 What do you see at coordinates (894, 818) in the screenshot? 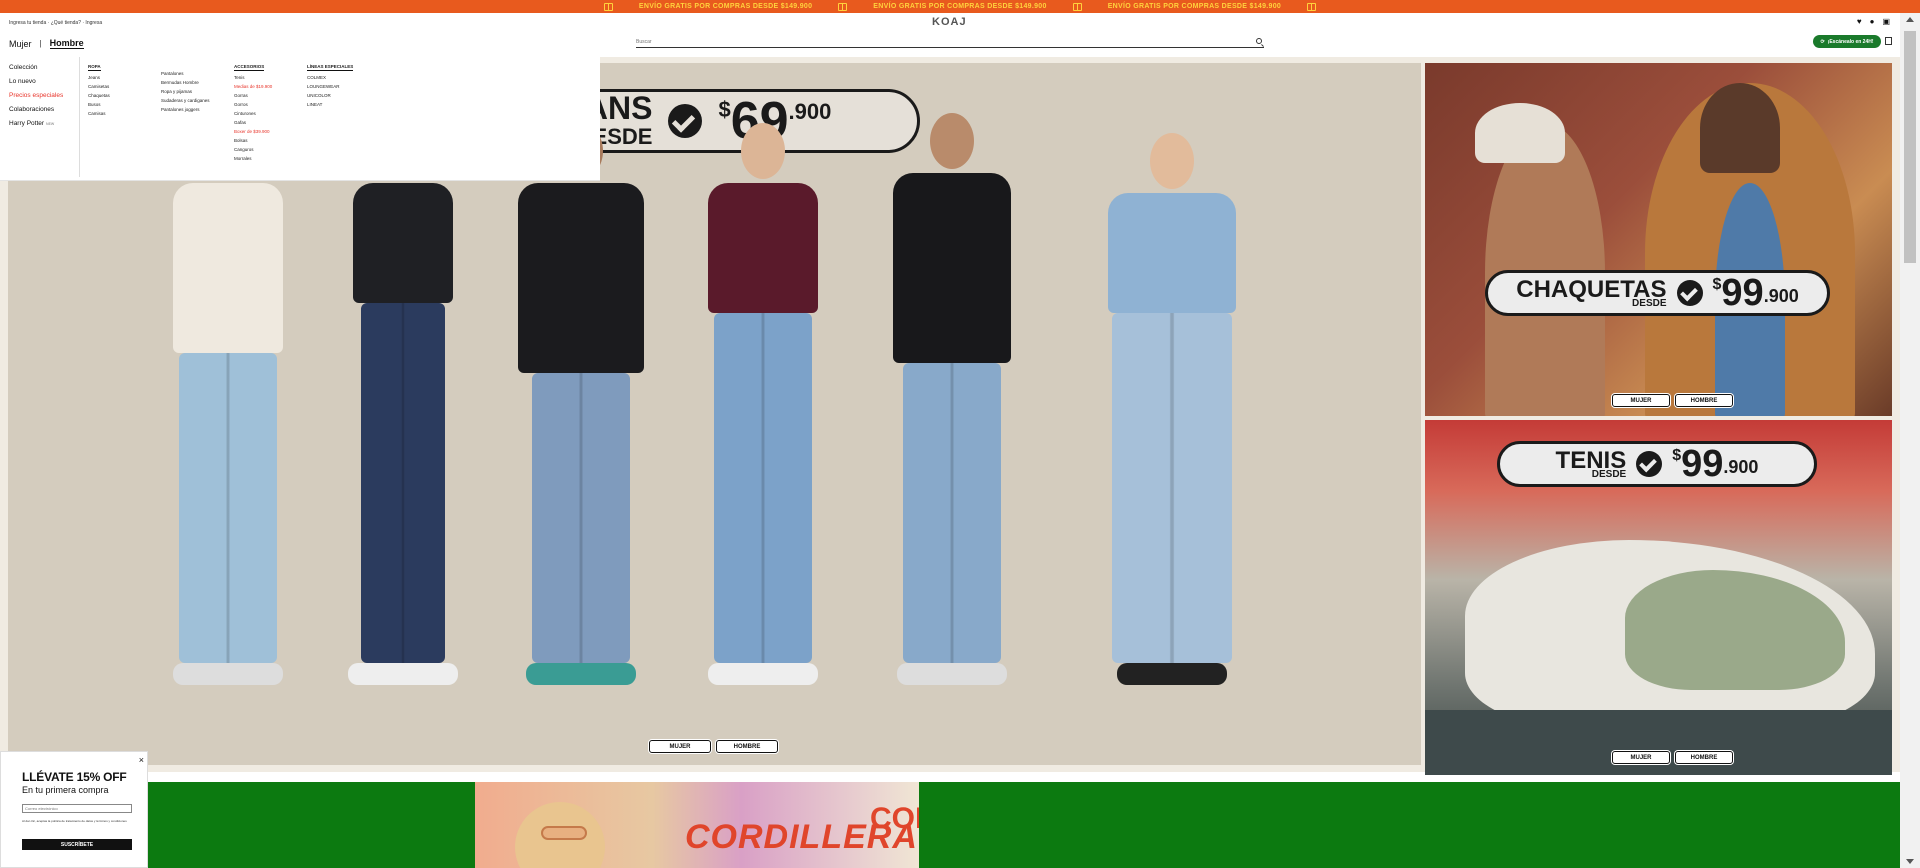
I see `festival-text-2: COR` at bounding box center [894, 818].